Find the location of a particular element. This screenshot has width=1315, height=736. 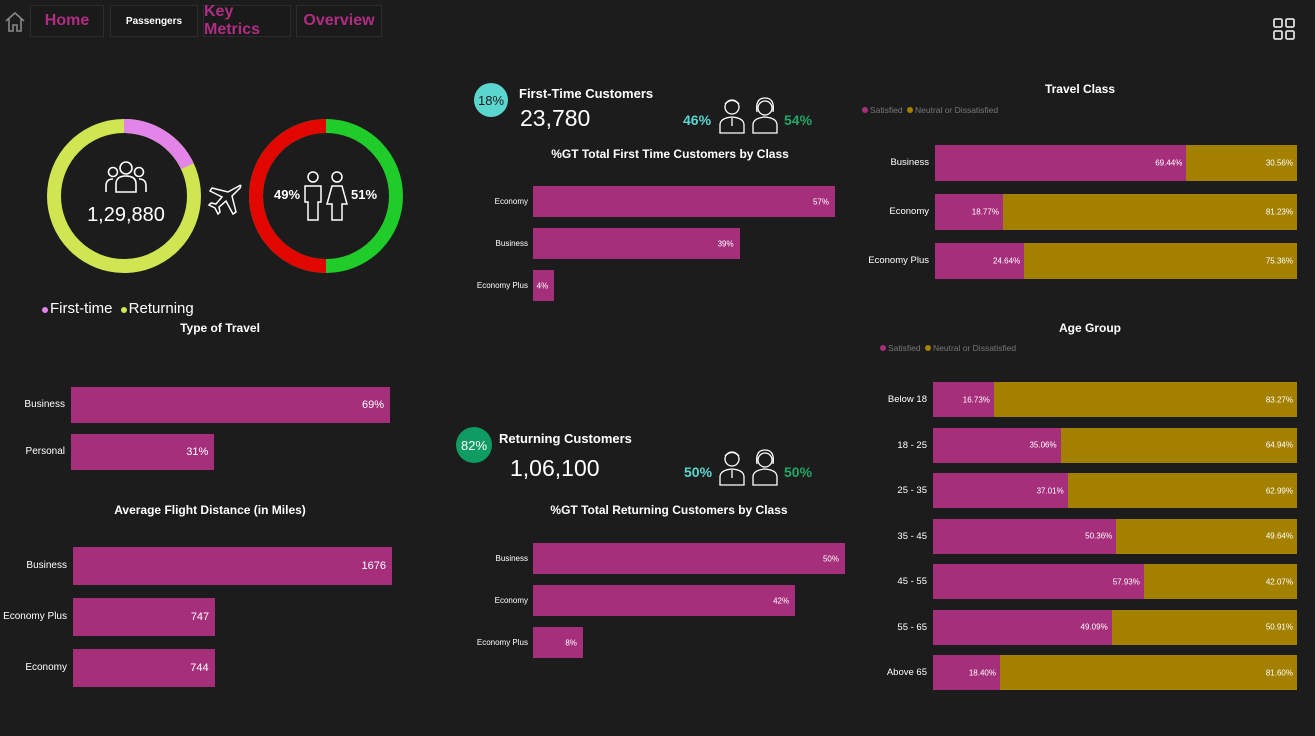

stacked-bar: 35.06% 64.94% is located at coordinates (1115, 445).